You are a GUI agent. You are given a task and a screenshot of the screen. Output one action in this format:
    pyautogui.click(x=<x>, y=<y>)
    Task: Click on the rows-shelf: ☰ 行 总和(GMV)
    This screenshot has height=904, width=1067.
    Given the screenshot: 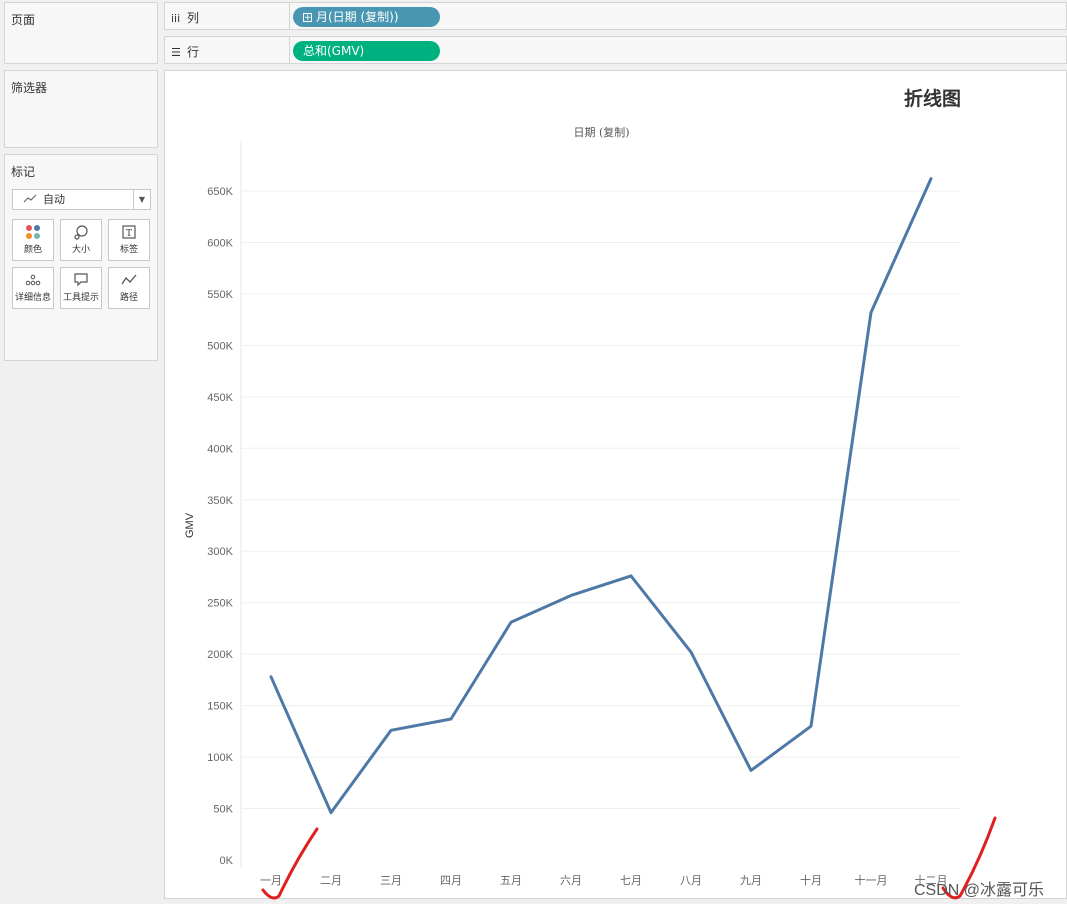 What is the action you would take?
    pyautogui.click(x=615, y=50)
    